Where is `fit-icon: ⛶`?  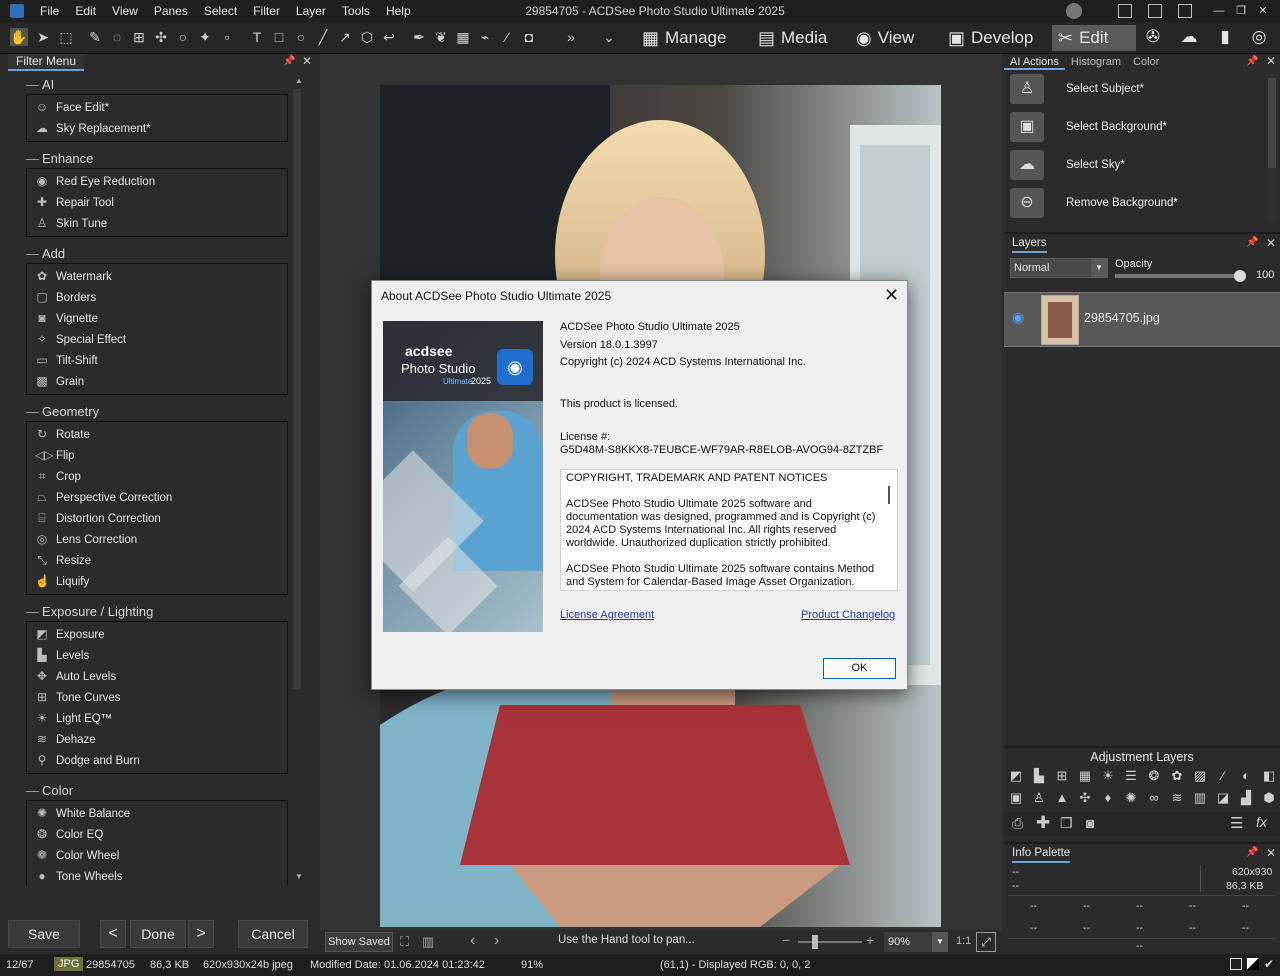
fit-icon: ⛶ is located at coordinates (404, 942).